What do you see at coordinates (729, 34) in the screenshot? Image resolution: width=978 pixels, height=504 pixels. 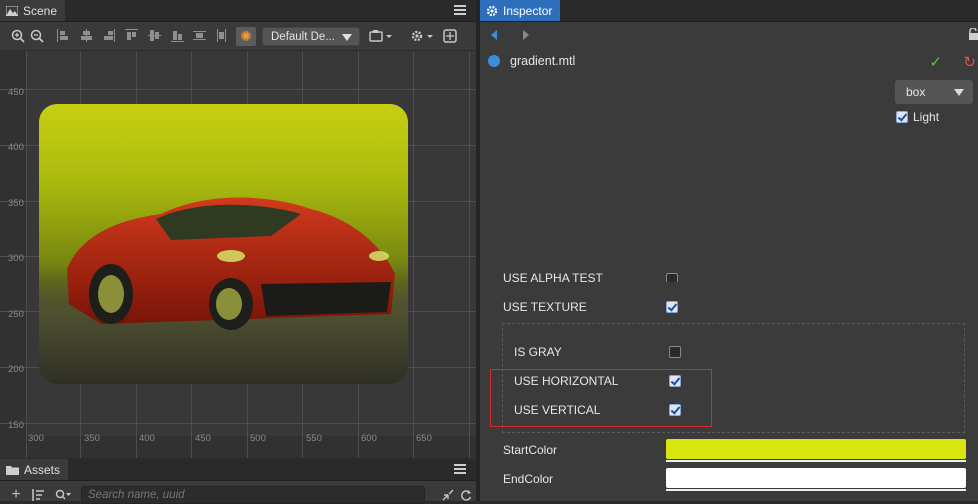 I see `inspector-nav` at bounding box center [729, 34].